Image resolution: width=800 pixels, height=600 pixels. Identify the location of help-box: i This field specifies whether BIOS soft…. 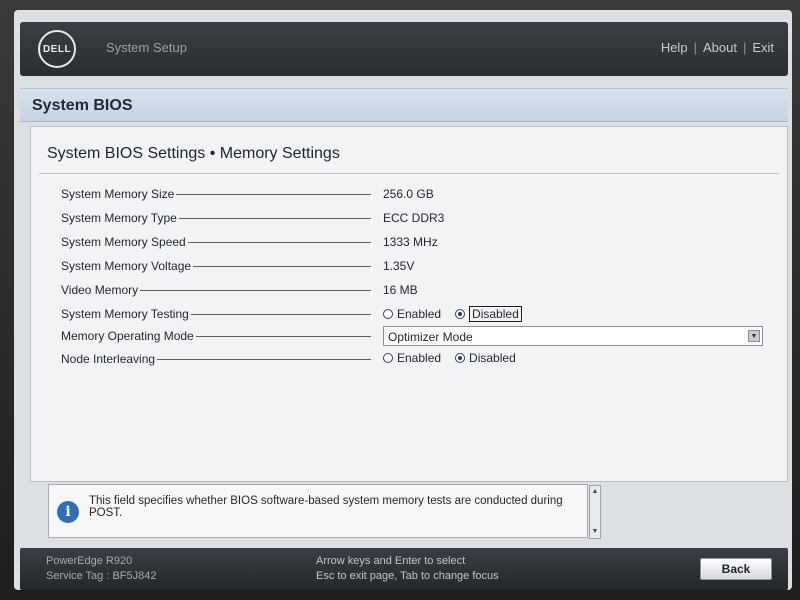
(324, 511).